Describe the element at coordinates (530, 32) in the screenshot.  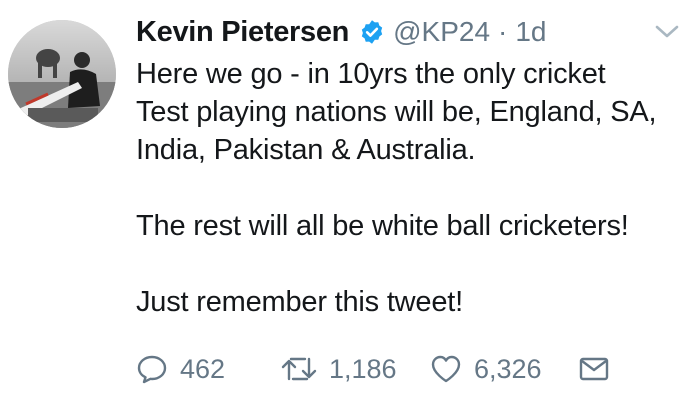
I see `tweet-timestamp: 1d` at that location.